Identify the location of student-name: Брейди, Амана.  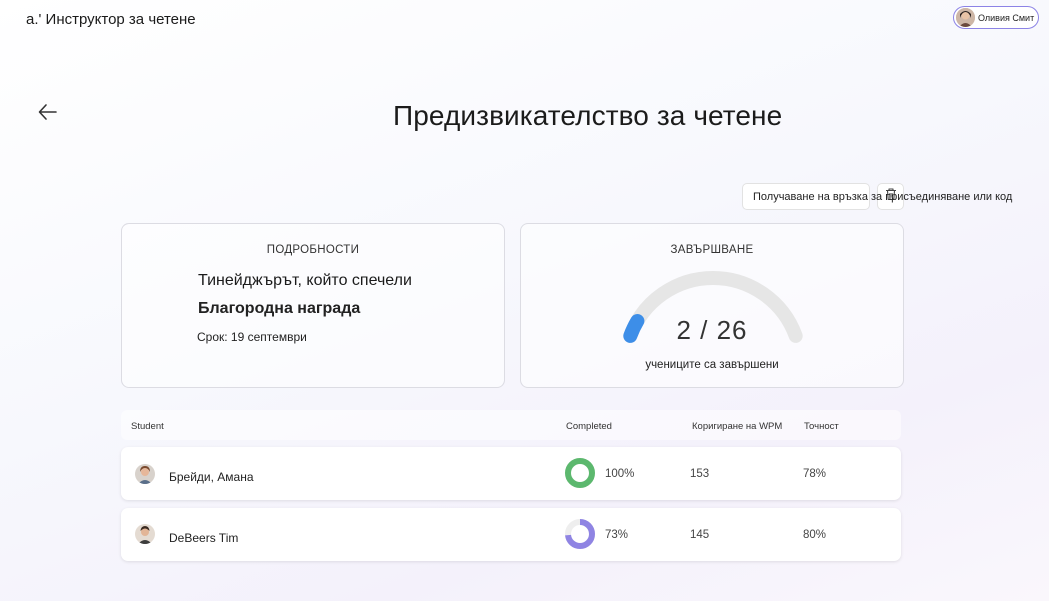
(211, 477).